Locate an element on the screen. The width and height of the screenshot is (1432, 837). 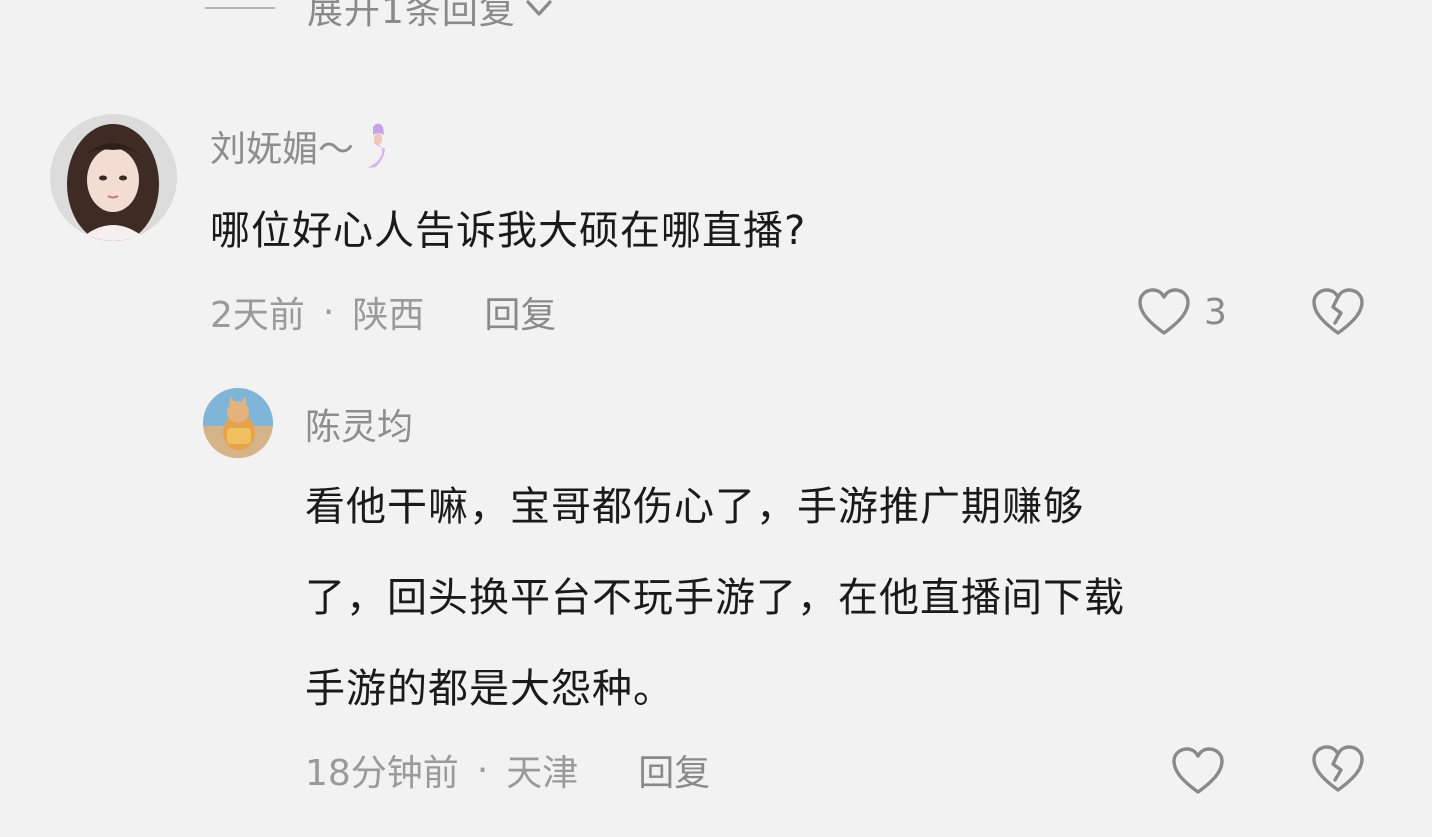
username-text: 陈灵均 is located at coordinates (359, 427).